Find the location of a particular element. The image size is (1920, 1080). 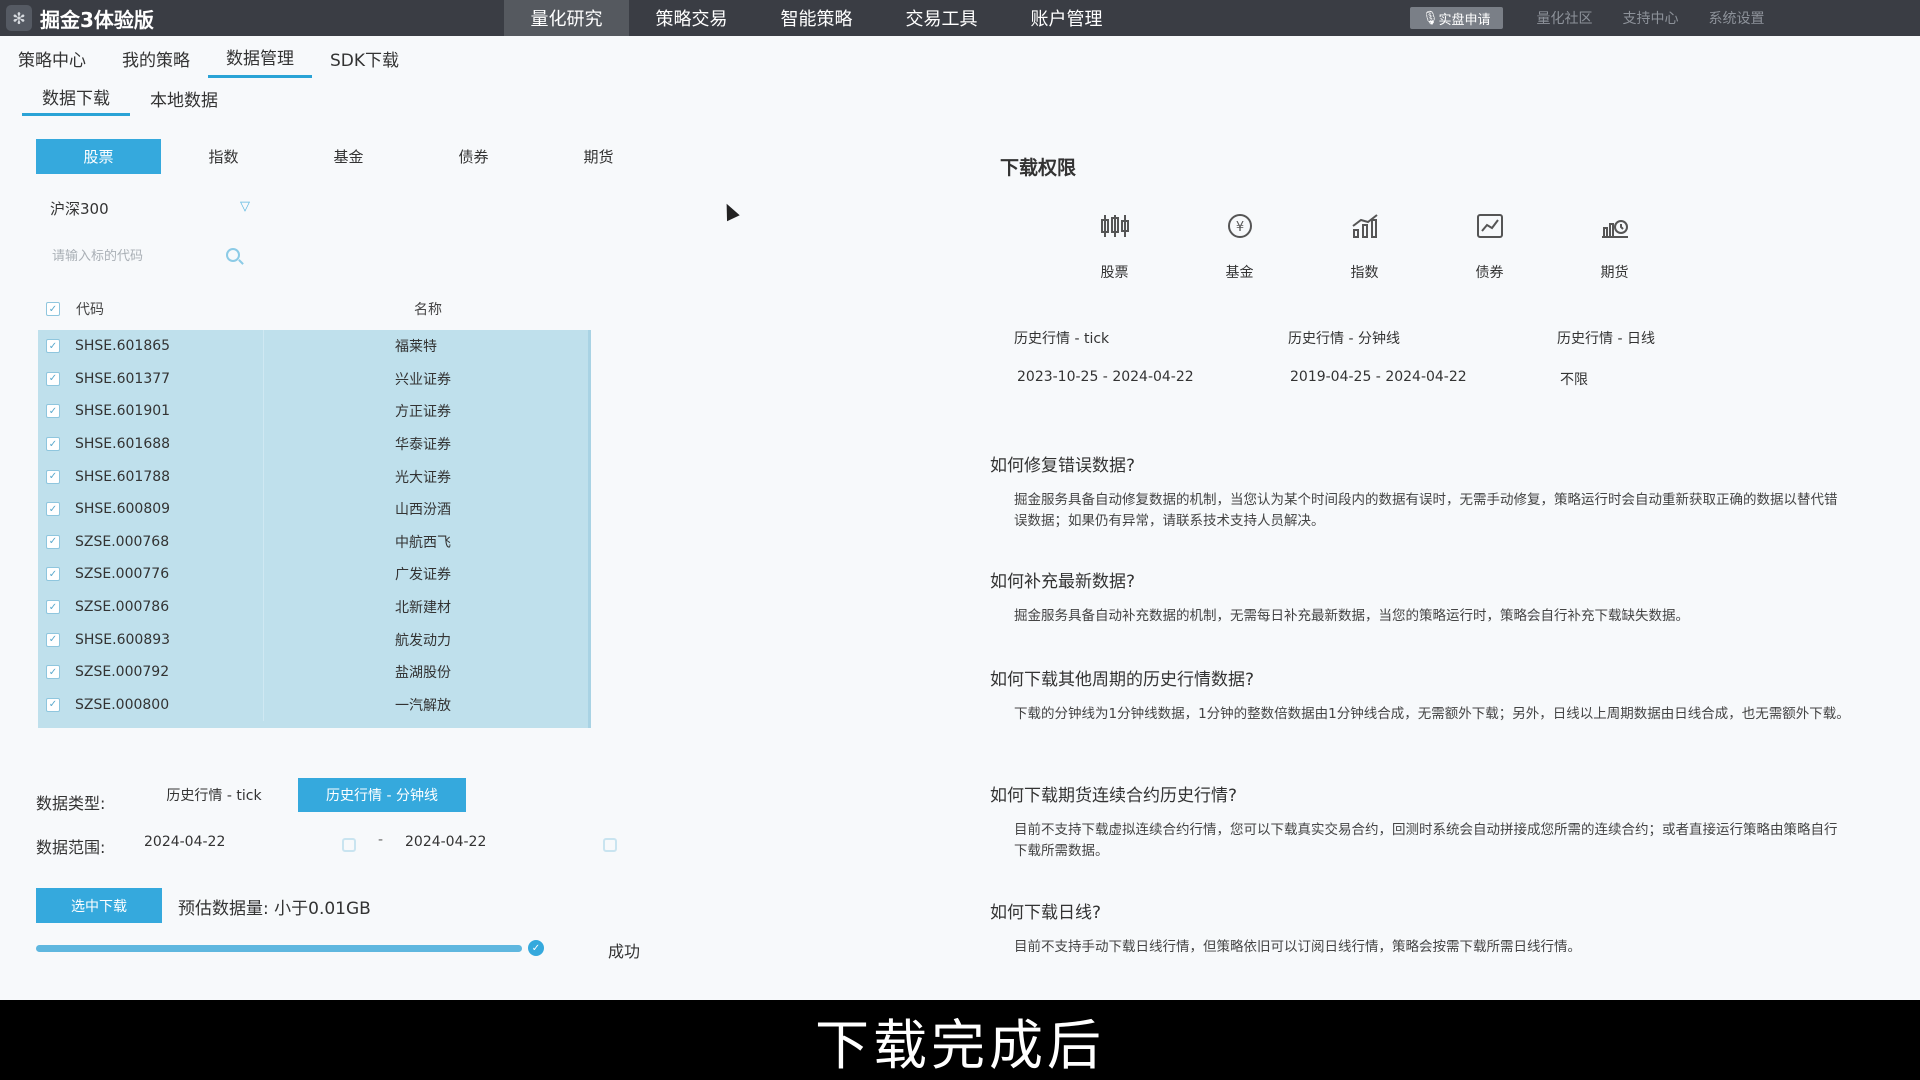

tab-sdk-download: SDK下载 is located at coordinates (364, 58).